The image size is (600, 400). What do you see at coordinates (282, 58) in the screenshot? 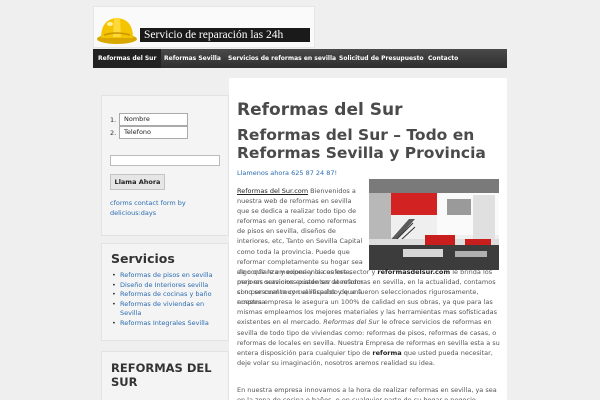
I see `nav-item-servicios: Servicios de reformas en sevilla` at bounding box center [282, 58].